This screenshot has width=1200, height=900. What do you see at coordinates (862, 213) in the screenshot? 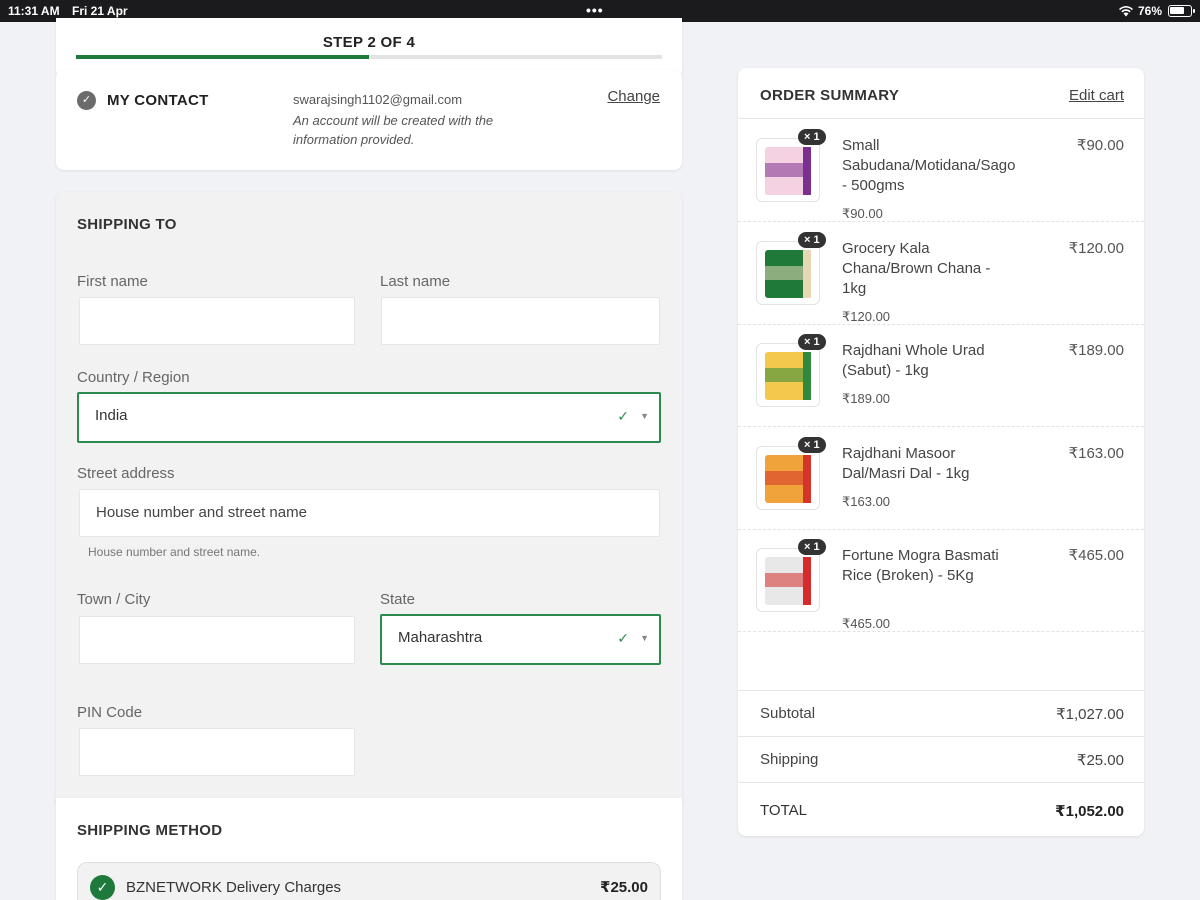
I see `item-line-price: ₹90.00` at bounding box center [862, 213].